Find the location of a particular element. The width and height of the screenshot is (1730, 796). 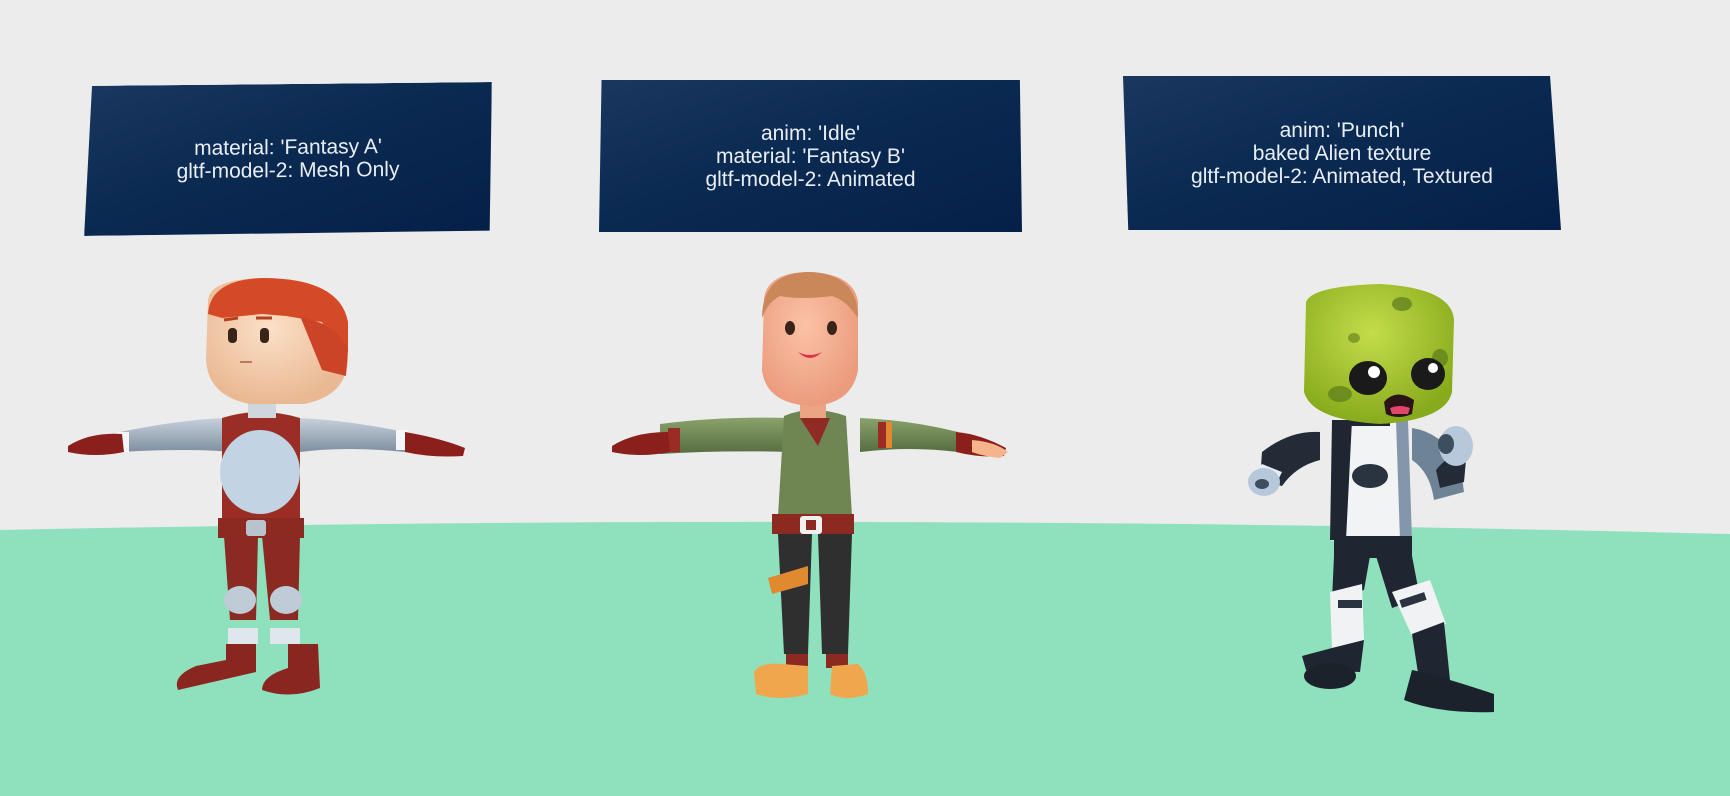

sign-line: material: 'Fantasy A' is located at coordinates (288, 147).